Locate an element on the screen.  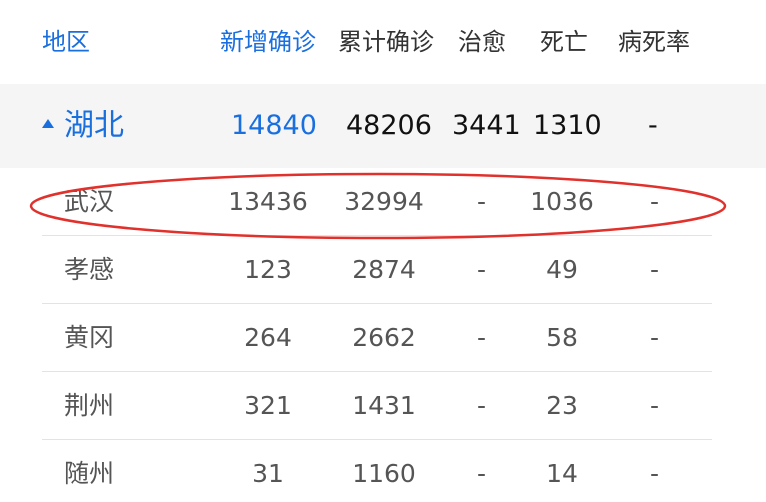
table-row: 孝感 123 2874 - 49 - is located at coordinates (383, 270).